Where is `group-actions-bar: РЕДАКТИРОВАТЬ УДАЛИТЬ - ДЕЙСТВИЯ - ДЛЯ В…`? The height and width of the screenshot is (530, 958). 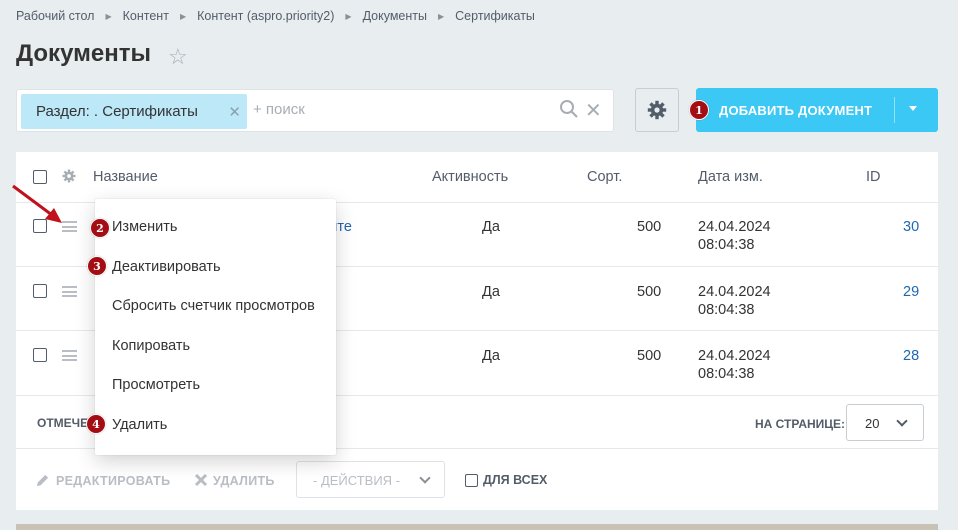 group-actions-bar: РЕДАКТИРОВАТЬ УДАЛИТЬ - ДЕЙСТВИЯ - ДЛЯ В… is located at coordinates (477, 479).